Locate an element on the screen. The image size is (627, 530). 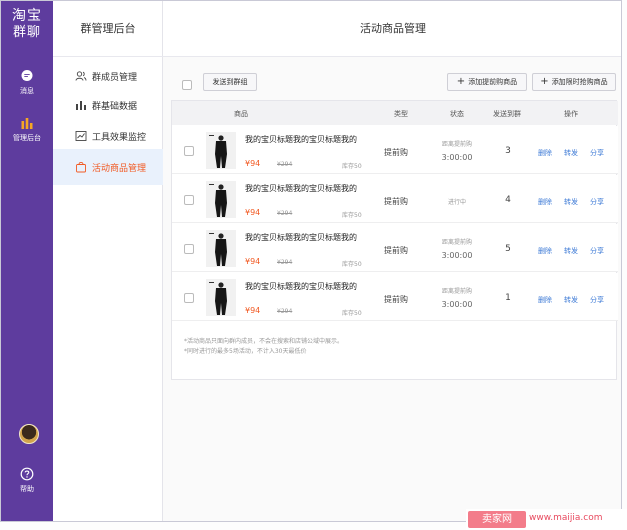
logo-line-1: 淘宝 is located at coordinates (27, 16).